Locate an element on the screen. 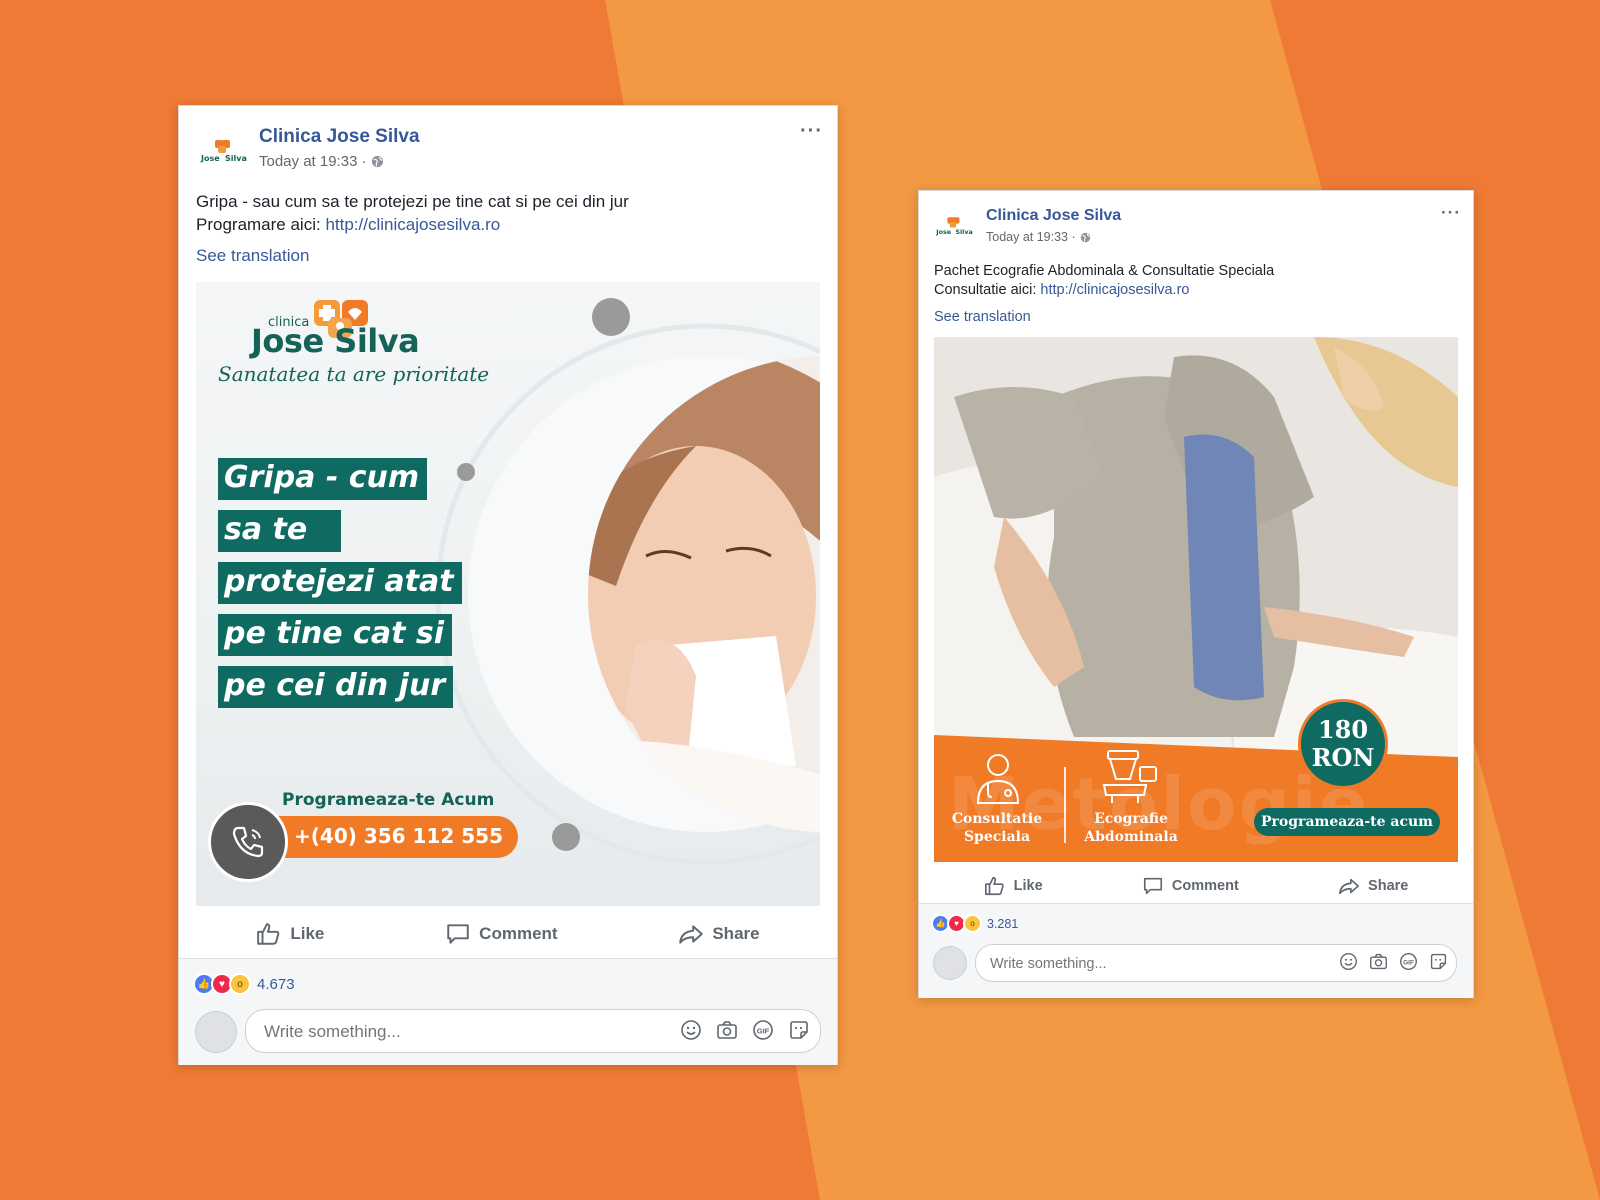  phone-icon is located at coordinates (248, 842).